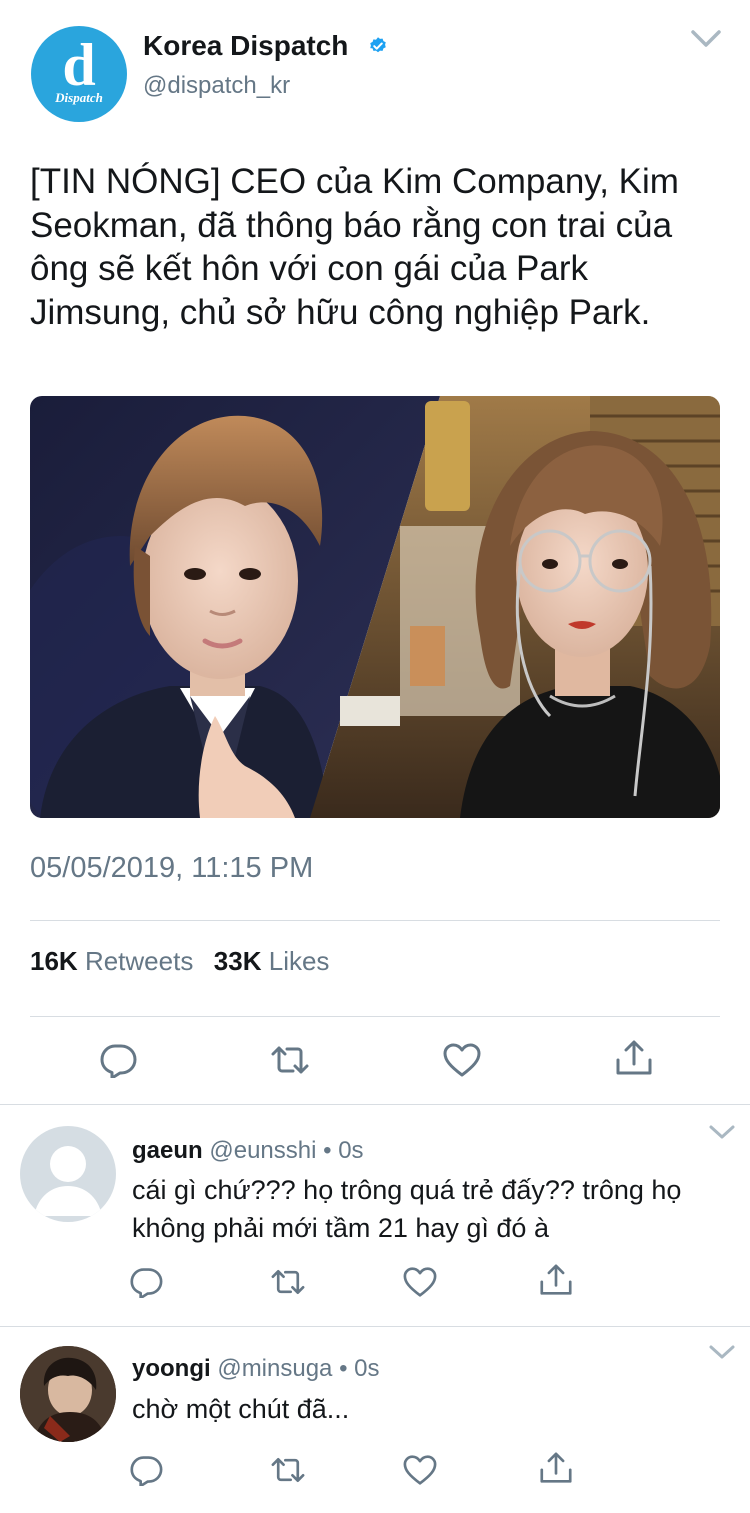 This screenshot has height=1513, width=750. Describe the element at coordinates (54, 961) in the screenshot. I see `retweets-count: 16K` at that location.